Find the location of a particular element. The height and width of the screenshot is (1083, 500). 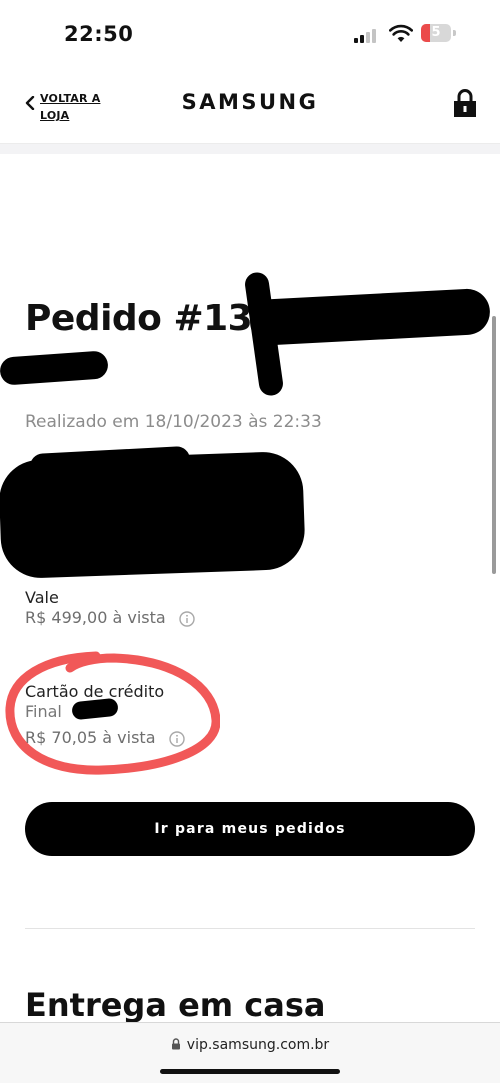

secure-lock-icon is located at coordinates (175, 1044).